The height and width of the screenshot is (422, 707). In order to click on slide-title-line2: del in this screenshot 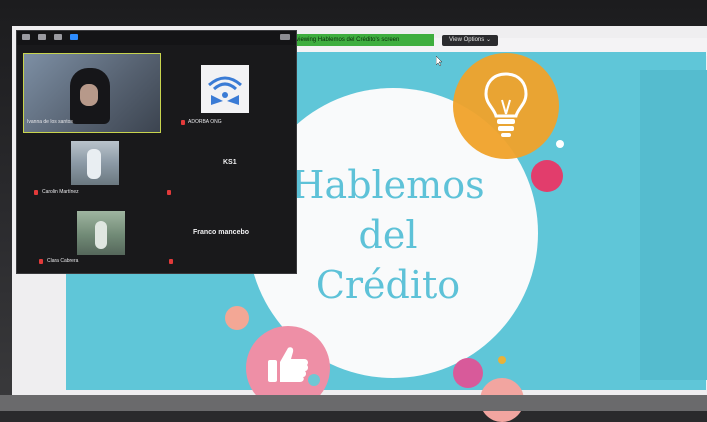, I will do `click(388, 235)`.